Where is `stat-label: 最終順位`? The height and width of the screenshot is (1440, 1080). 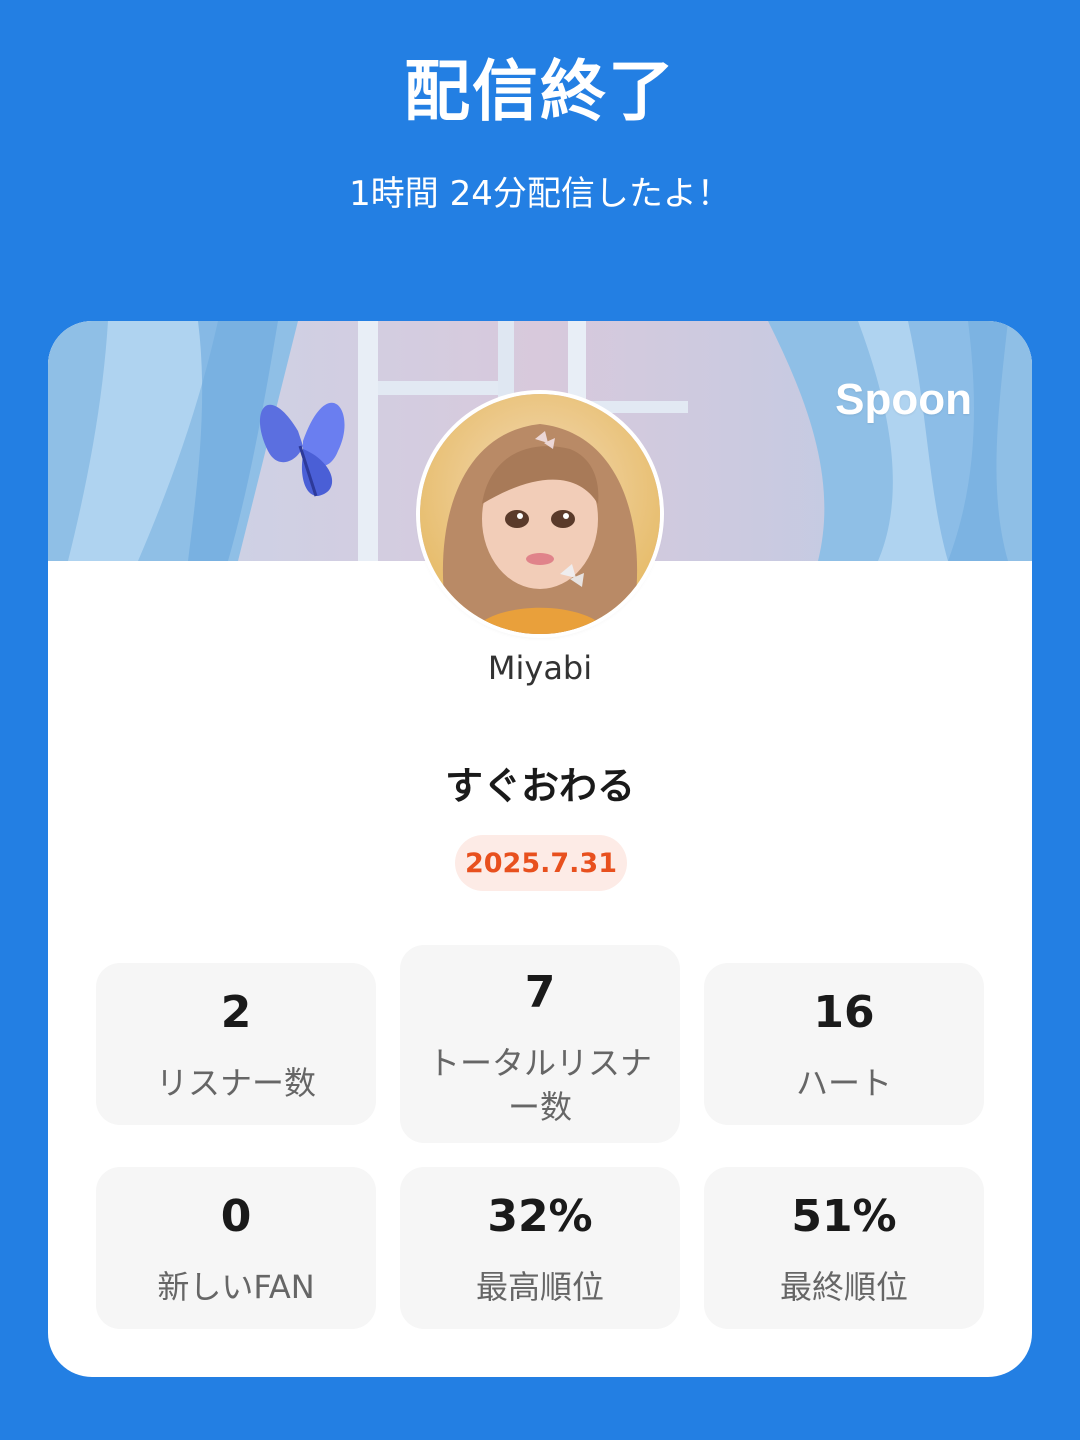
stat-label: 最終順位 is located at coordinates (843, 1287).